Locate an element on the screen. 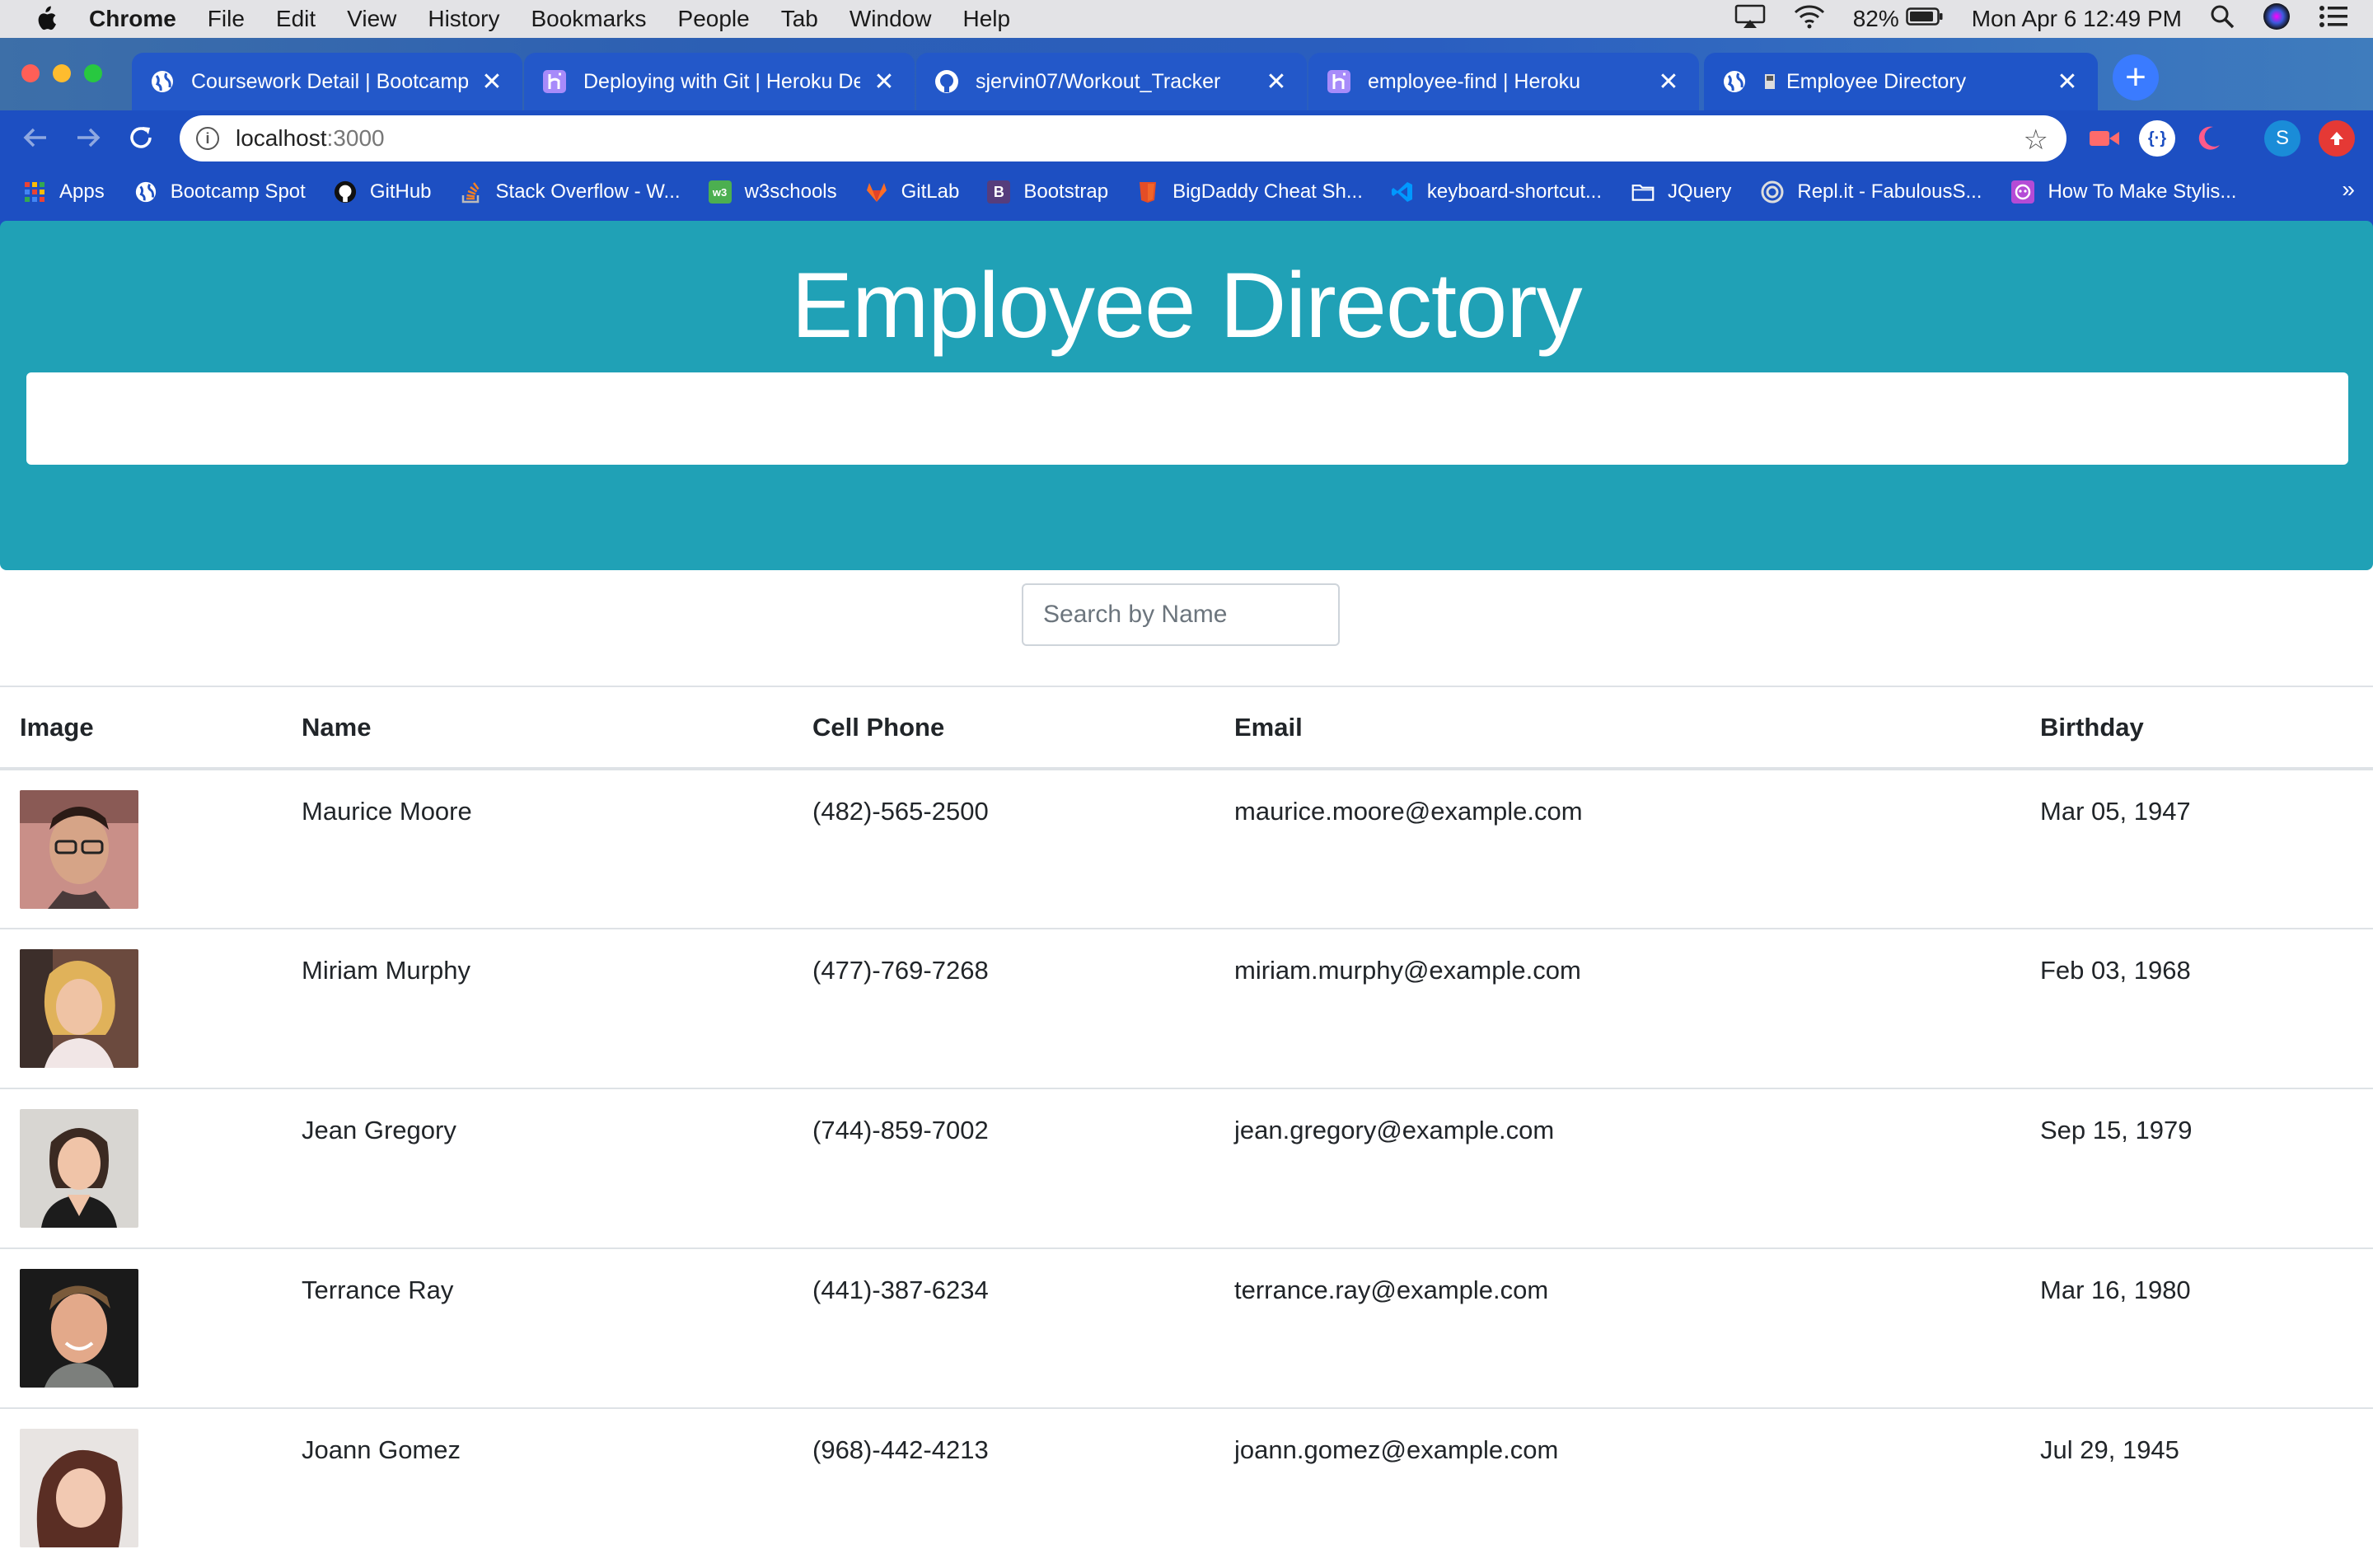 This screenshot has height=1568, width=2373. gitlab-icon is located at coordinates (877, 192).